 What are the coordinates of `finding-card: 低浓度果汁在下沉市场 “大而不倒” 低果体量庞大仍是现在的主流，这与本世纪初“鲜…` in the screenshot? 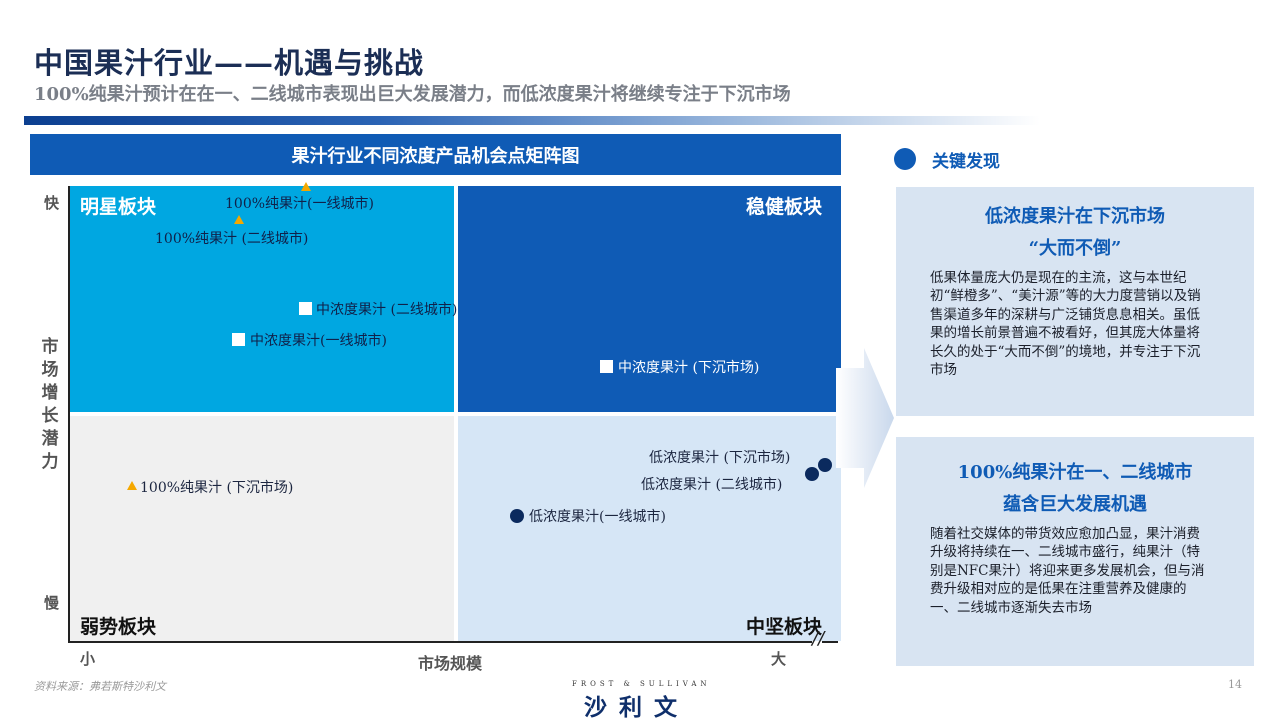 It's located at (1075, 301).